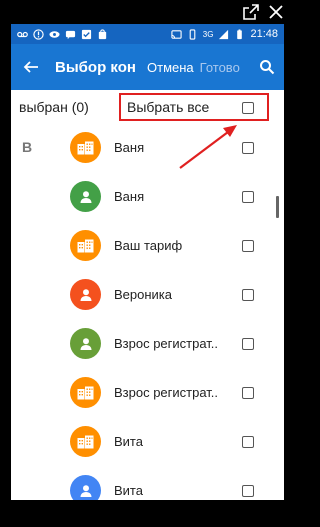 The image size is (320, 527). What do you see at coordinates (31, 67) in the screenshot?
I see `back-arrow-icon` at bounding box center [31, 67].